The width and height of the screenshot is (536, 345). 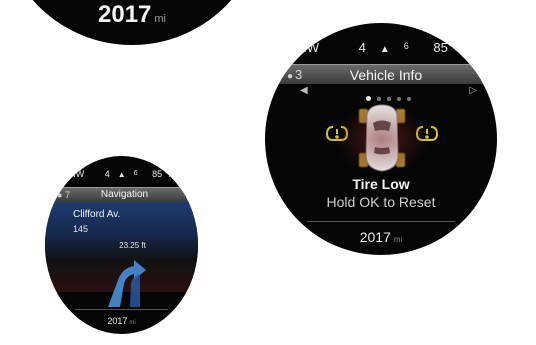 What do you see at coordinates (132, 245) in the screenshot?
I see `distance-to-turn: 23.25 ft` at bounding box center [132, 245].